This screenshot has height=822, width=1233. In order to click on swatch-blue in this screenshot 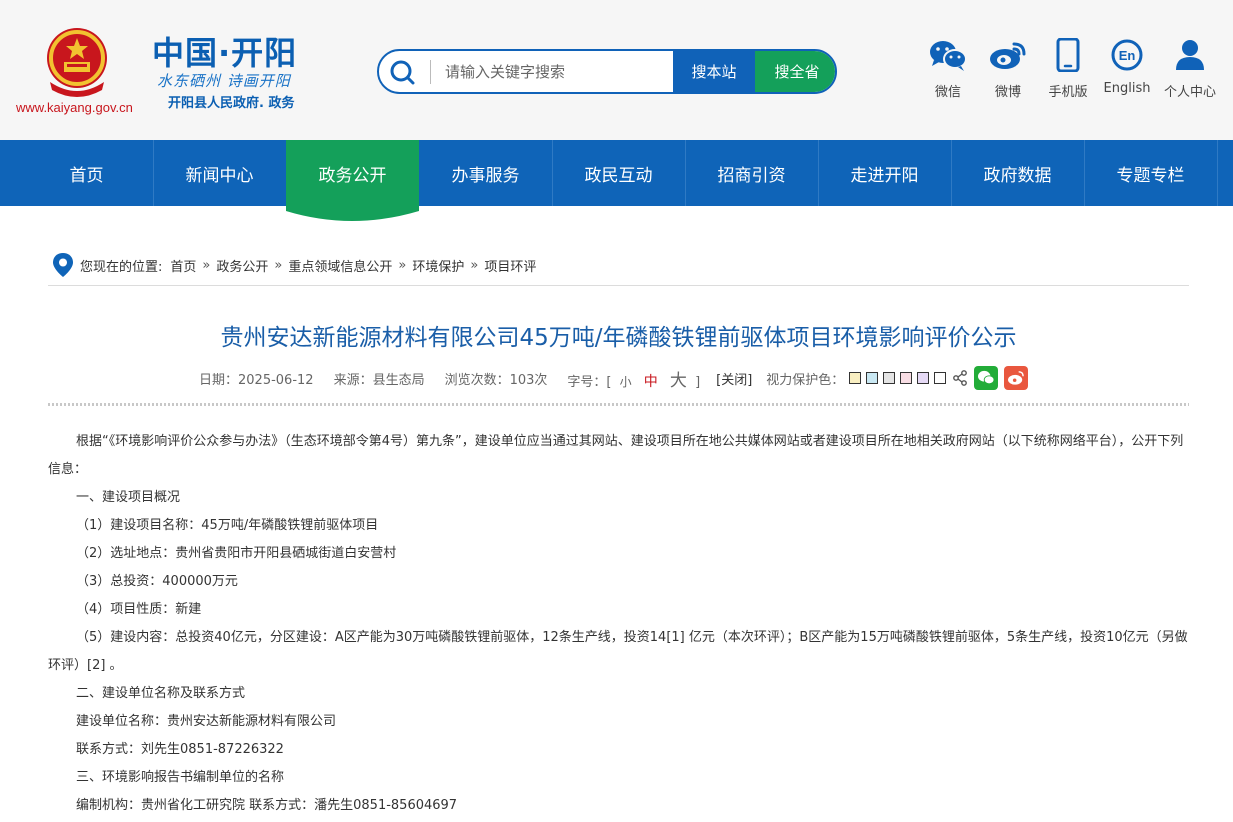, I will do `click(872, 378)`.